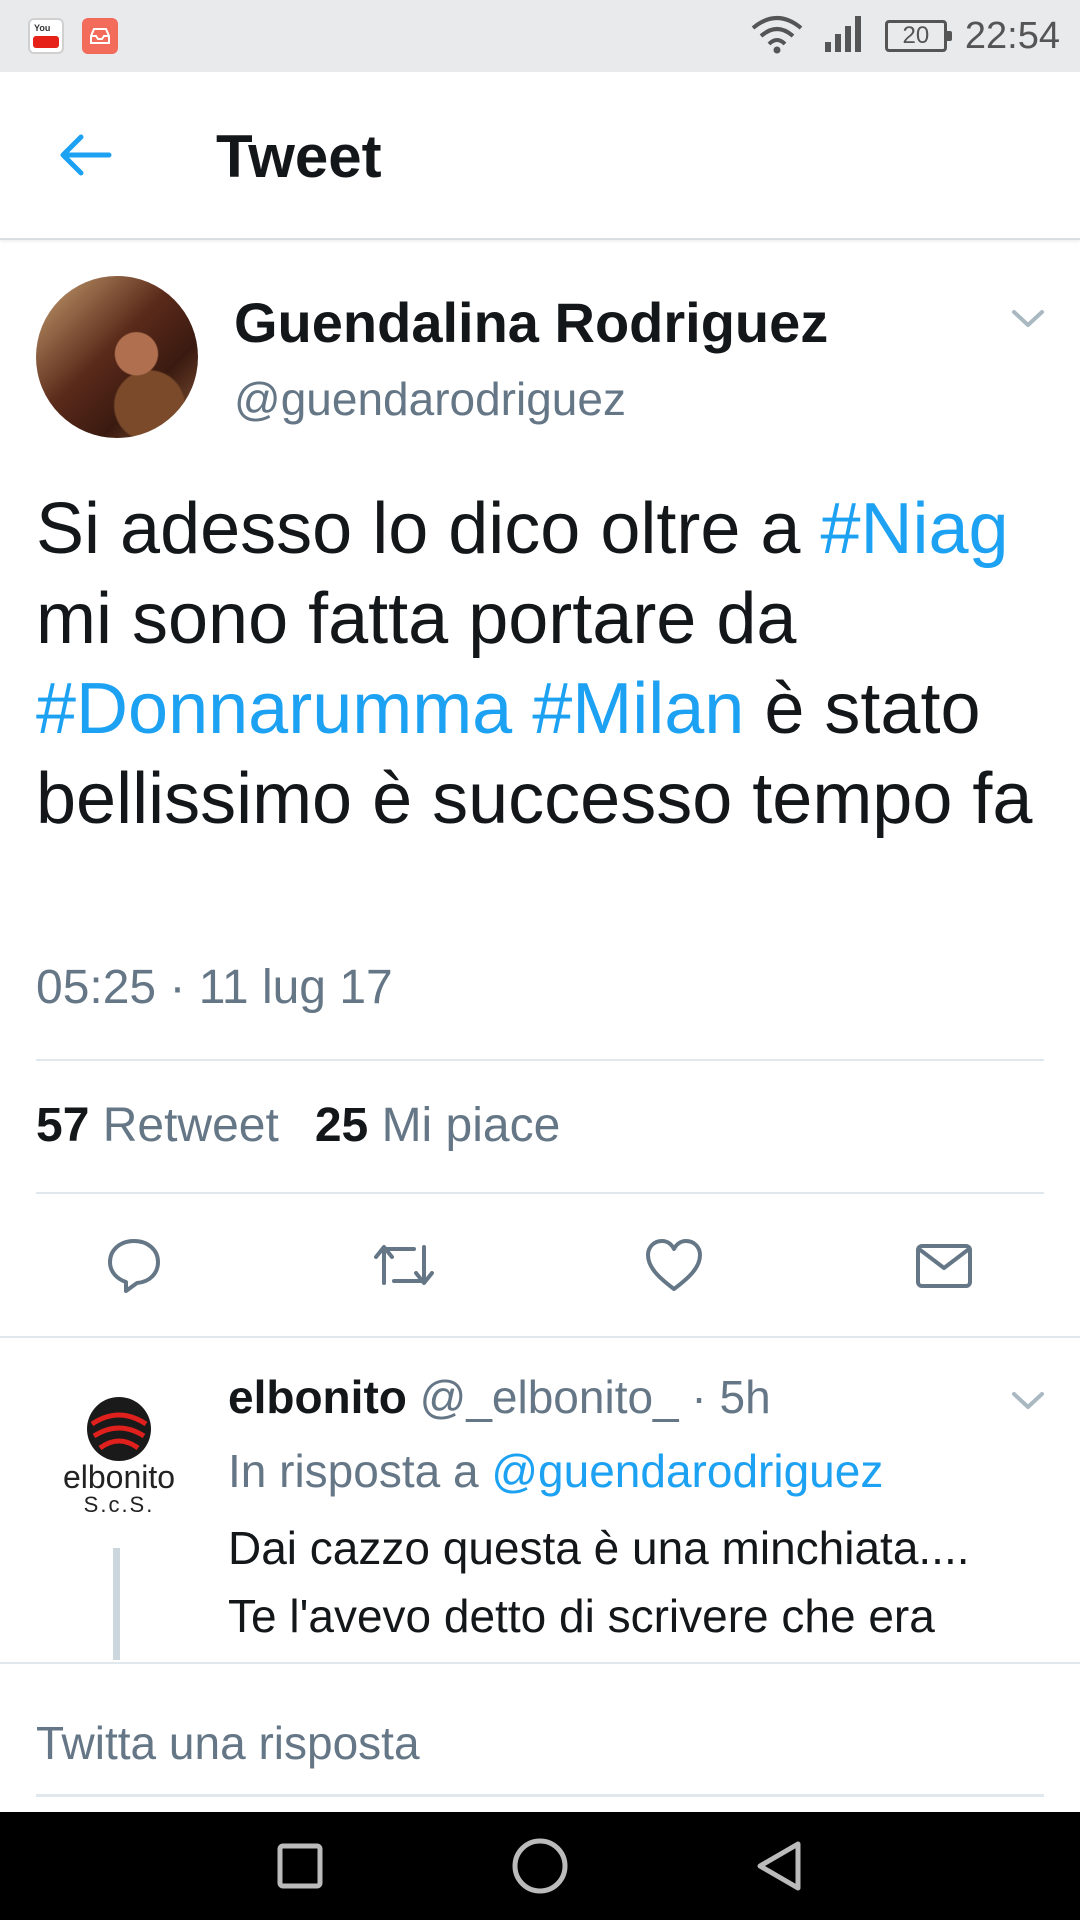  Describe the element at coordinates (540, 1337) in the screenshot. I see `section-divider` at that location.